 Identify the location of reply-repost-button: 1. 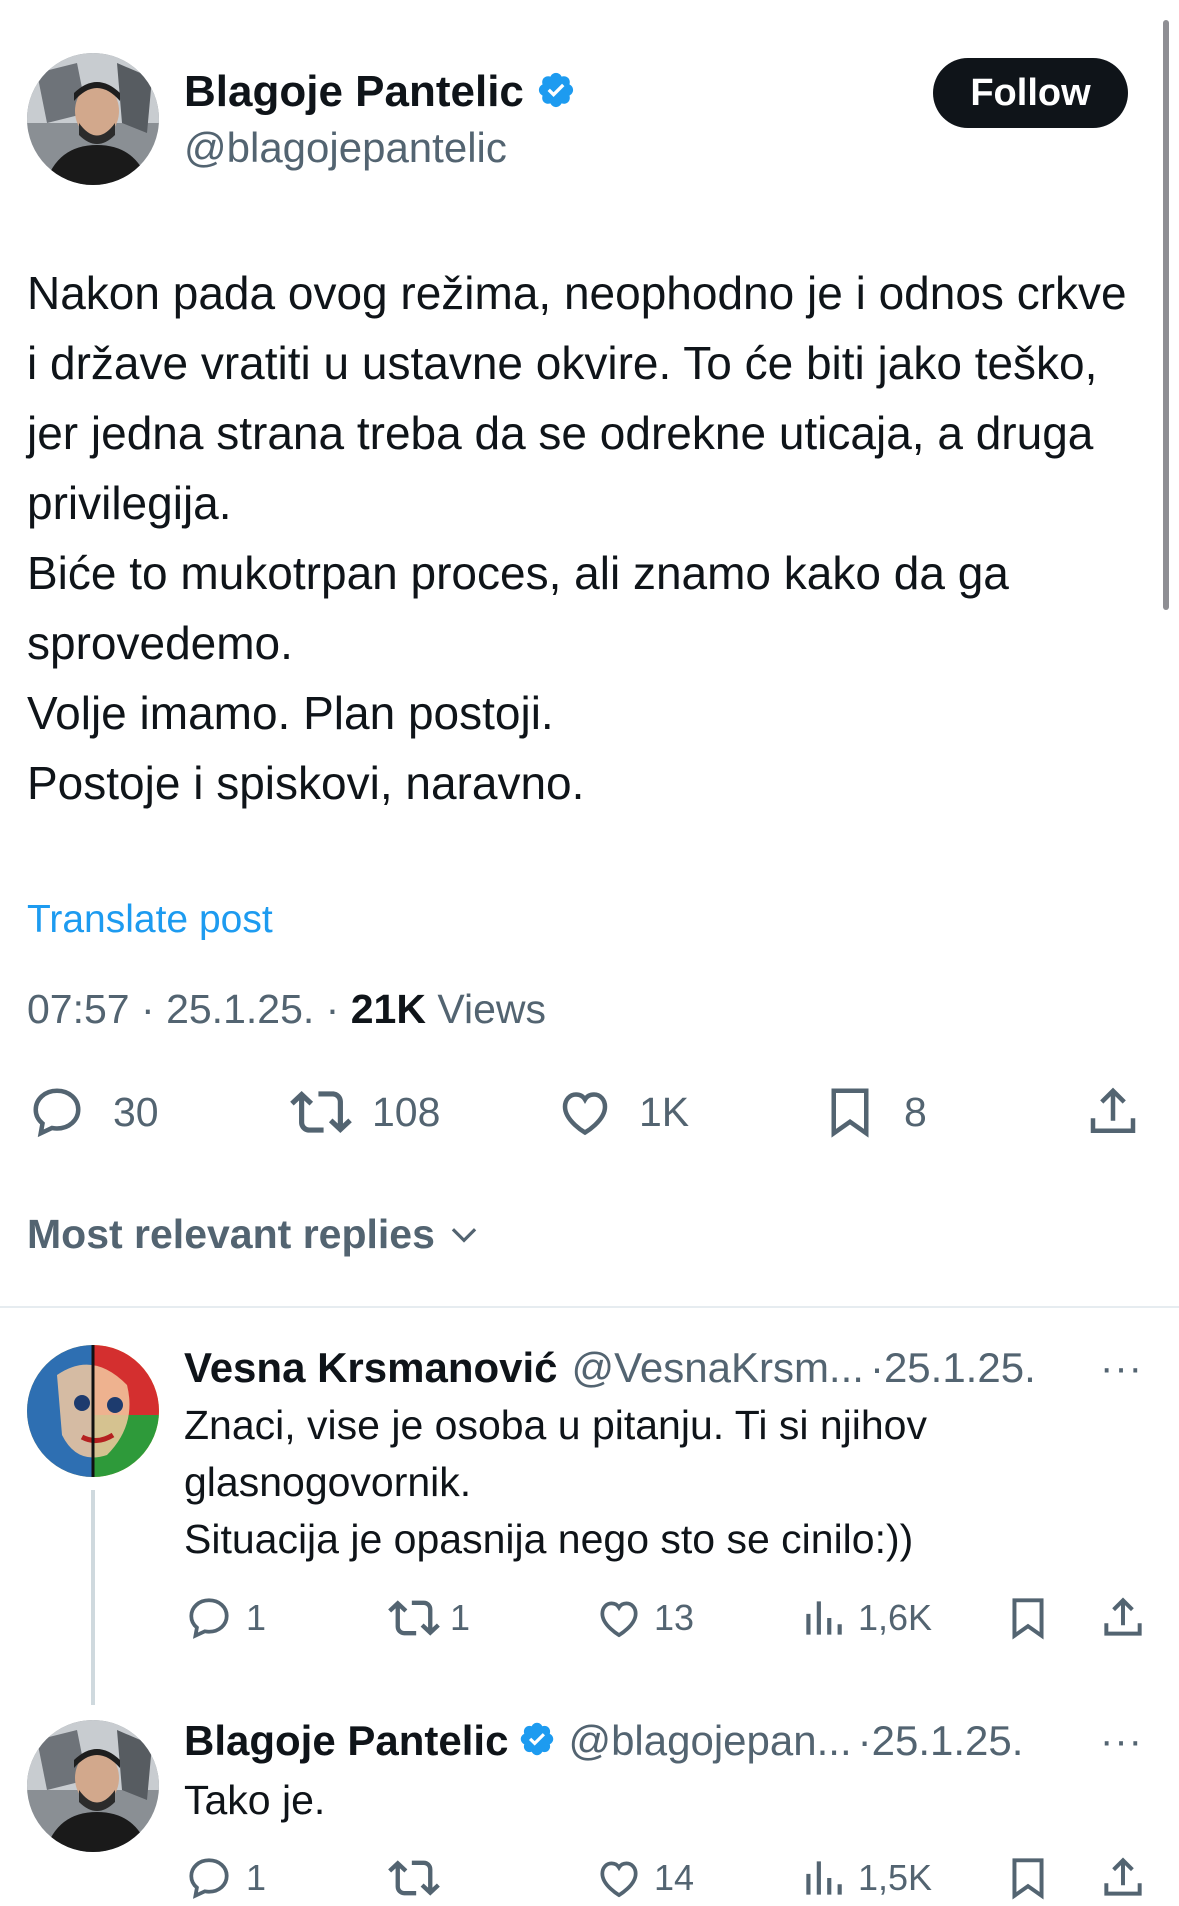
(429, 1618).